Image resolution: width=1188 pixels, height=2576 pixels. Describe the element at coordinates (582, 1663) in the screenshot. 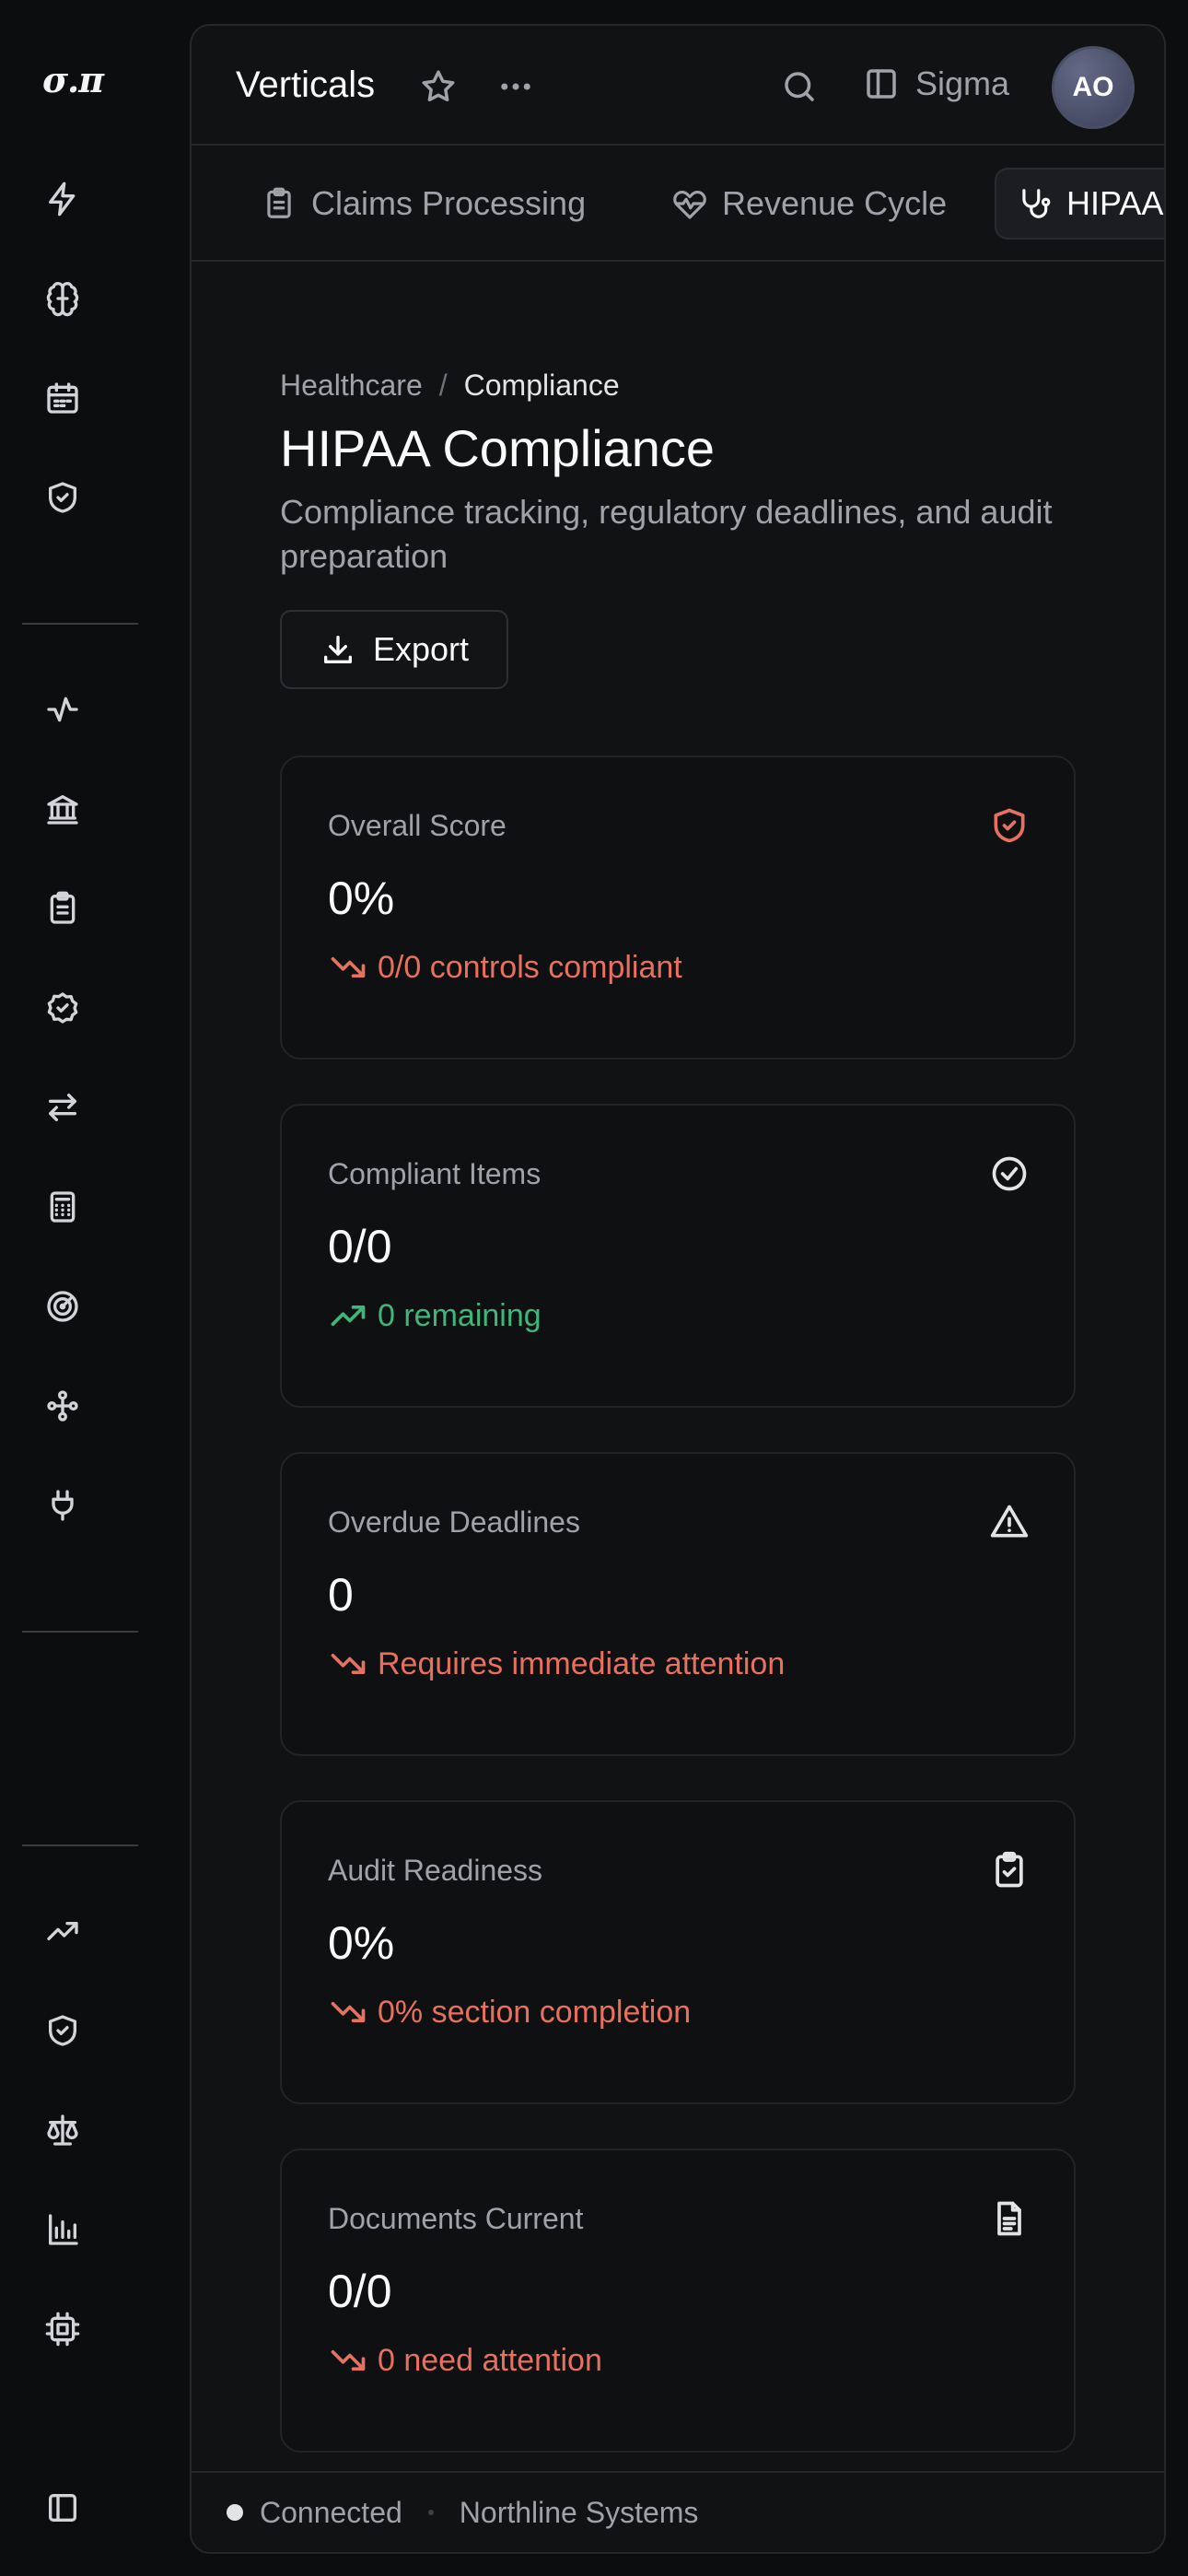

I see `card-trend-text: Requires immediate attention` at that location.